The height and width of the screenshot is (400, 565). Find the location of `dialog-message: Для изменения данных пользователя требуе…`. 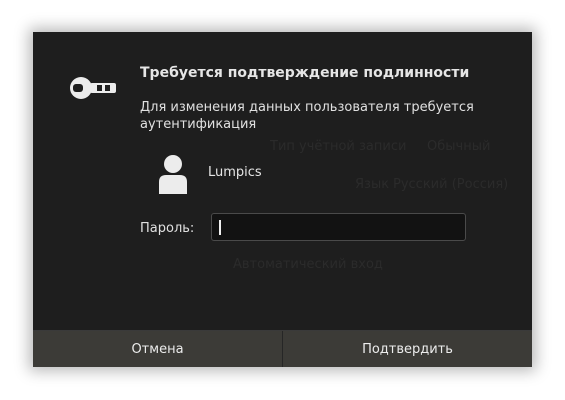

dialog-message: Для изменения данных пользователя требуе… is located at coordinates (307, 116).